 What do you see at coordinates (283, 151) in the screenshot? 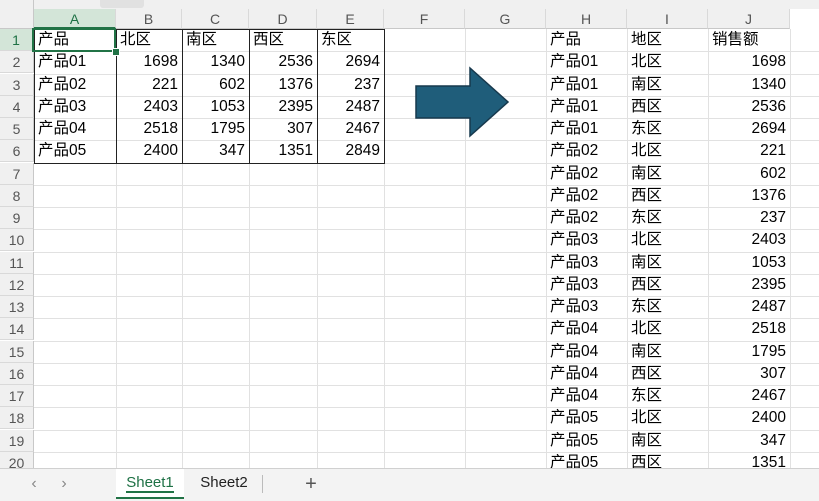
I see `source-table-cell: 1351` at bounding box center [283, 151].